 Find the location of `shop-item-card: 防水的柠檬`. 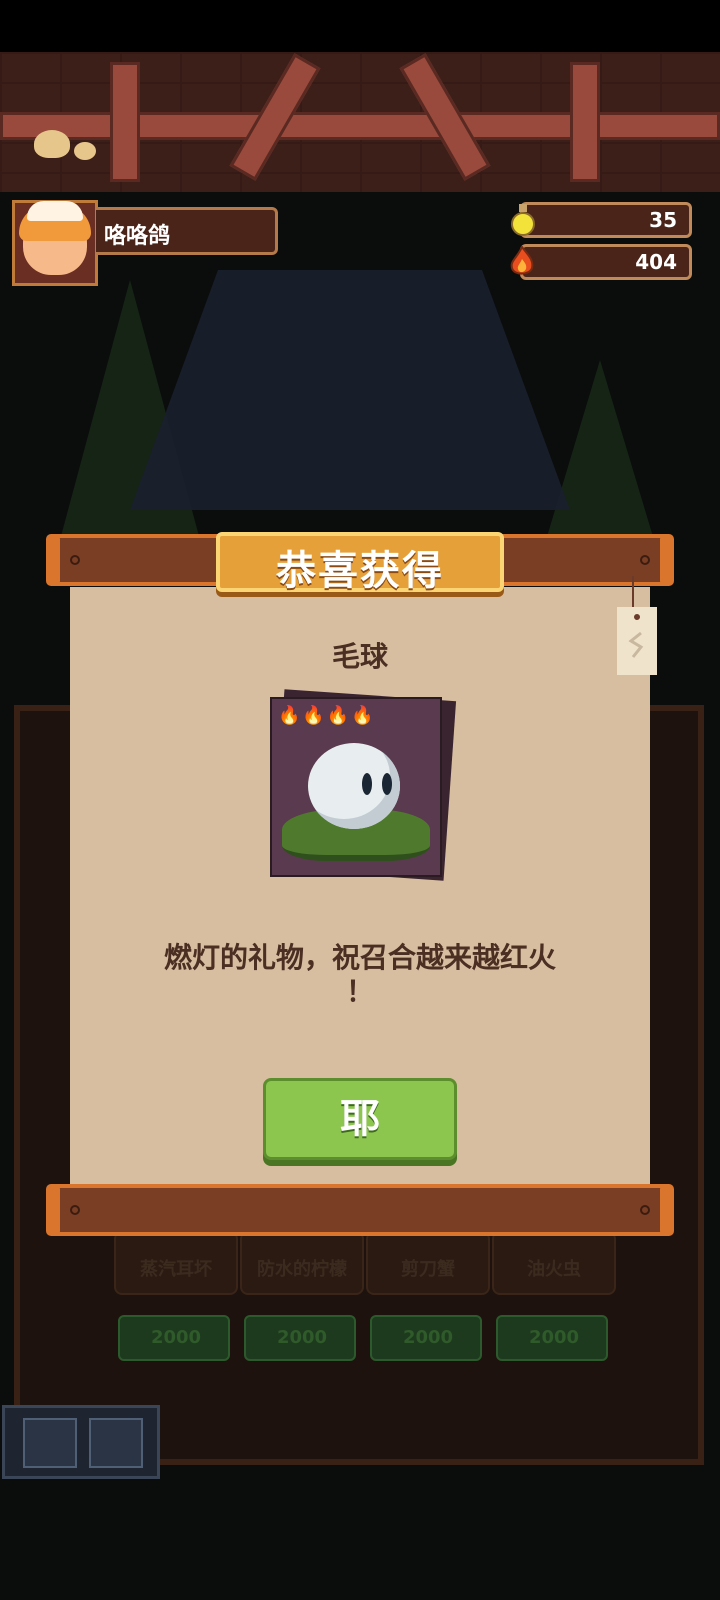

shop-item-card: 防水的柠檬 is located at coordinates (302, 1263).